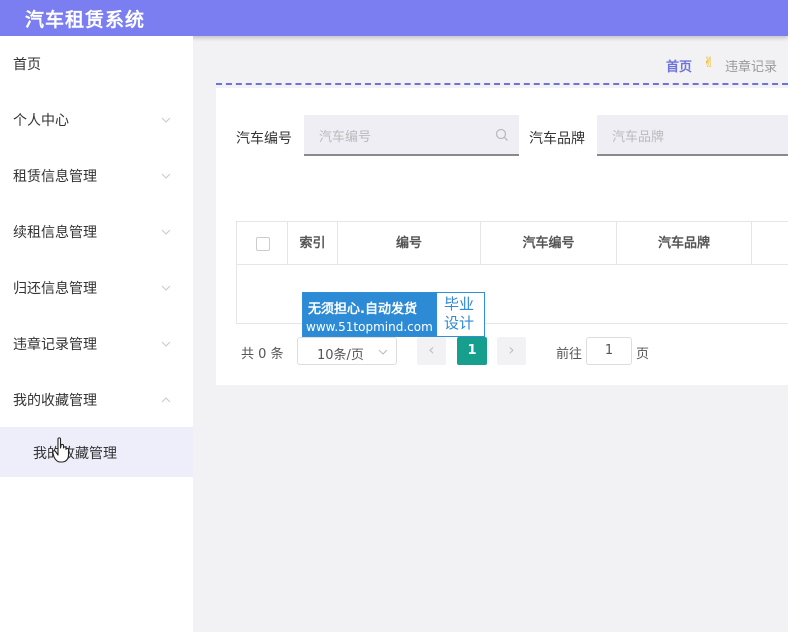 This screenshot has height=632, width=788. I want to click on sidebar-item-favorites: 我的收藏管理, so click(96, 400).